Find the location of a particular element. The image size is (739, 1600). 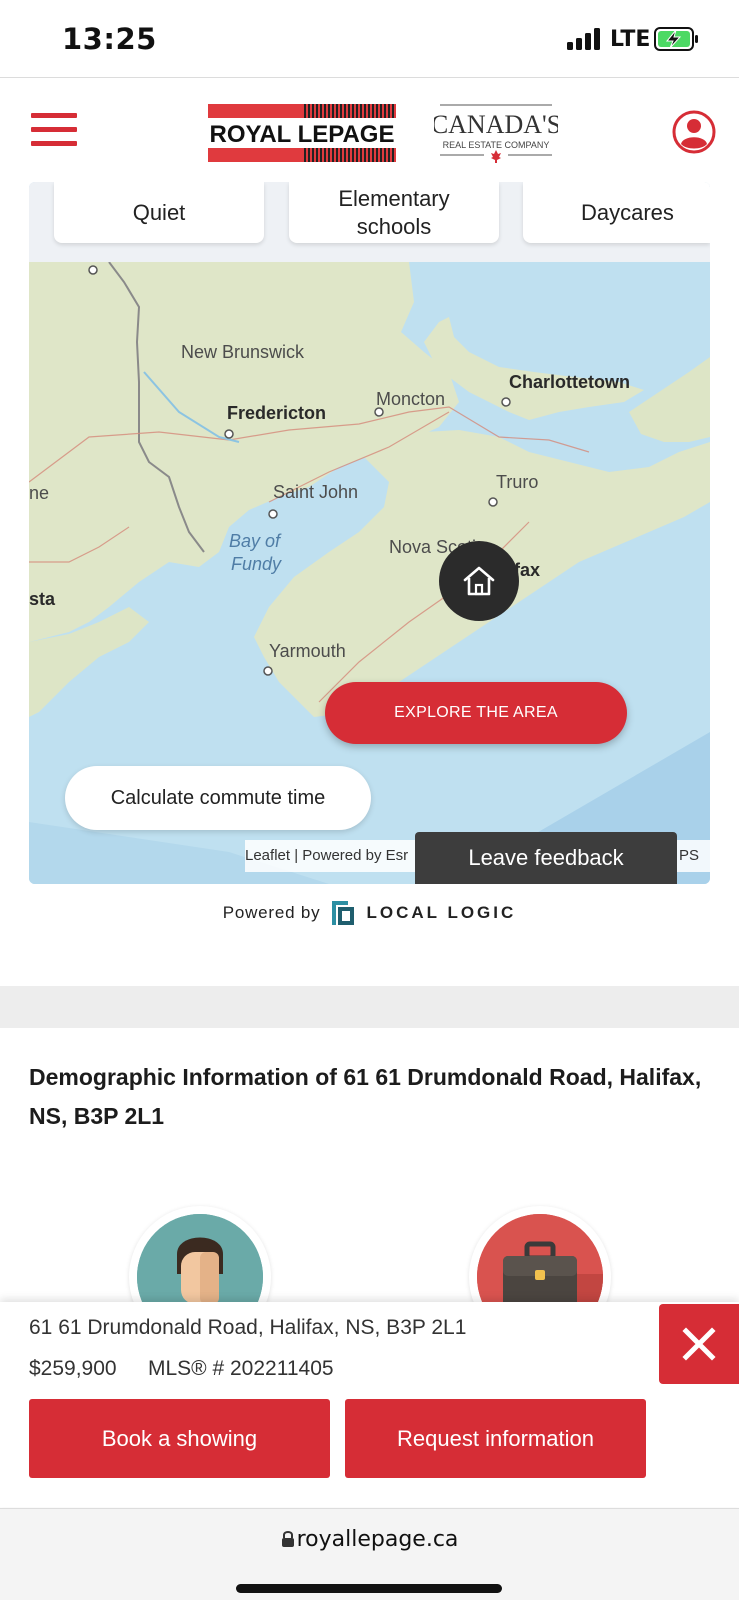

home-icon is located at coordinates (479, 581).